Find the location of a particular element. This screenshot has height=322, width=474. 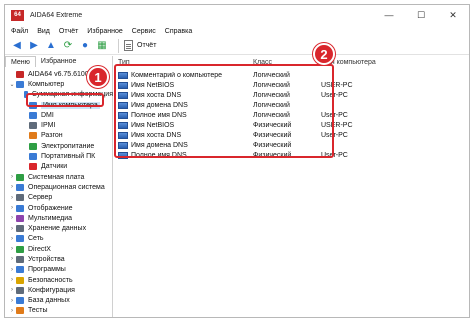

maximize-button: ☐ is located at coordinates (421, 15).